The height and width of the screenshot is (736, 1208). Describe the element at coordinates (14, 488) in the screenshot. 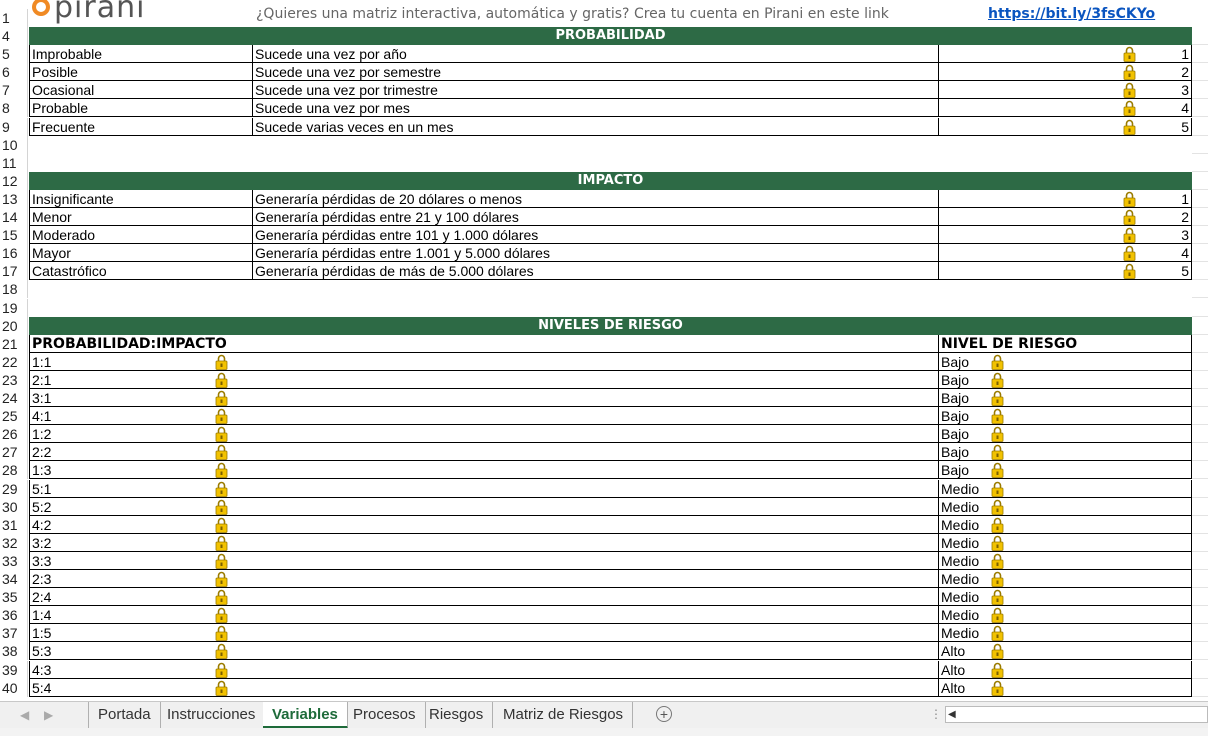

I see `row-header: 29` at that location.